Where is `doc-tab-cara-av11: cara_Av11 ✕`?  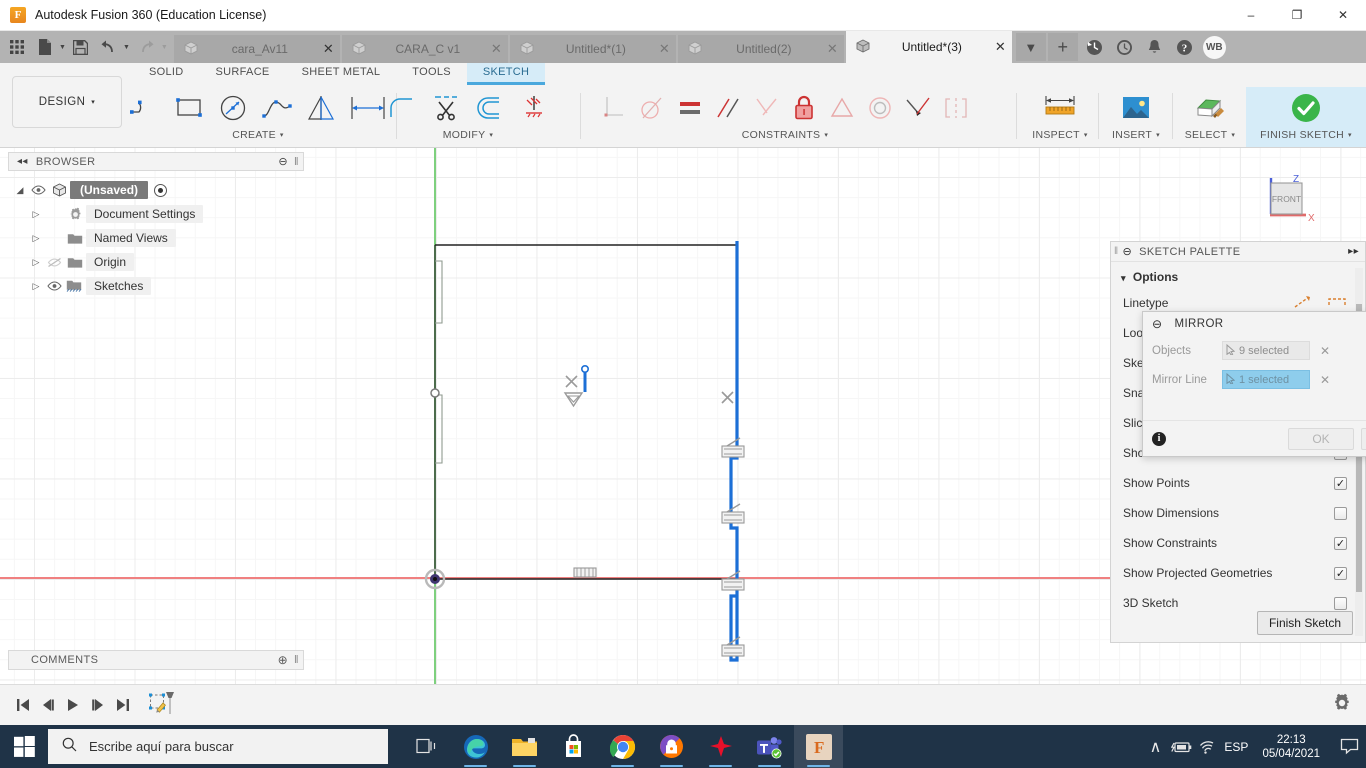
doc-tab-cara-av11: cara_Av11 ✕ is located at coordinates (256, 49).